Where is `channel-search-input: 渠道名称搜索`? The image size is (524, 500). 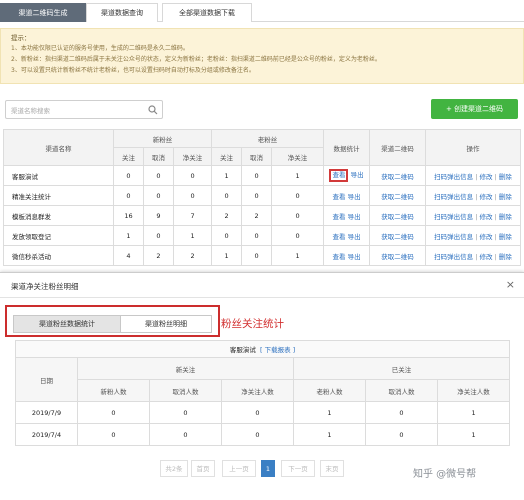 channel-search-input: 渠道名称搜索 is located at coordinates (84, 109).